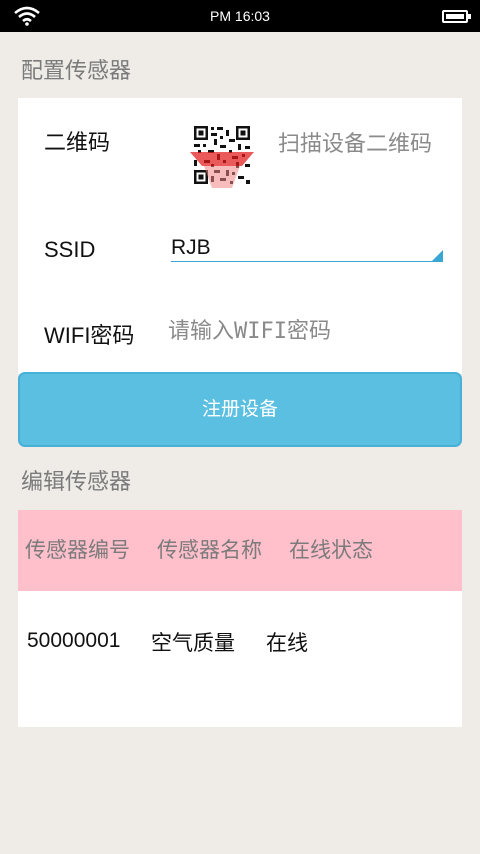  Describe the element at coordinates (240, 659) in the screenshot. I see `table-row: 50000001 空气质量 在线` at that location.